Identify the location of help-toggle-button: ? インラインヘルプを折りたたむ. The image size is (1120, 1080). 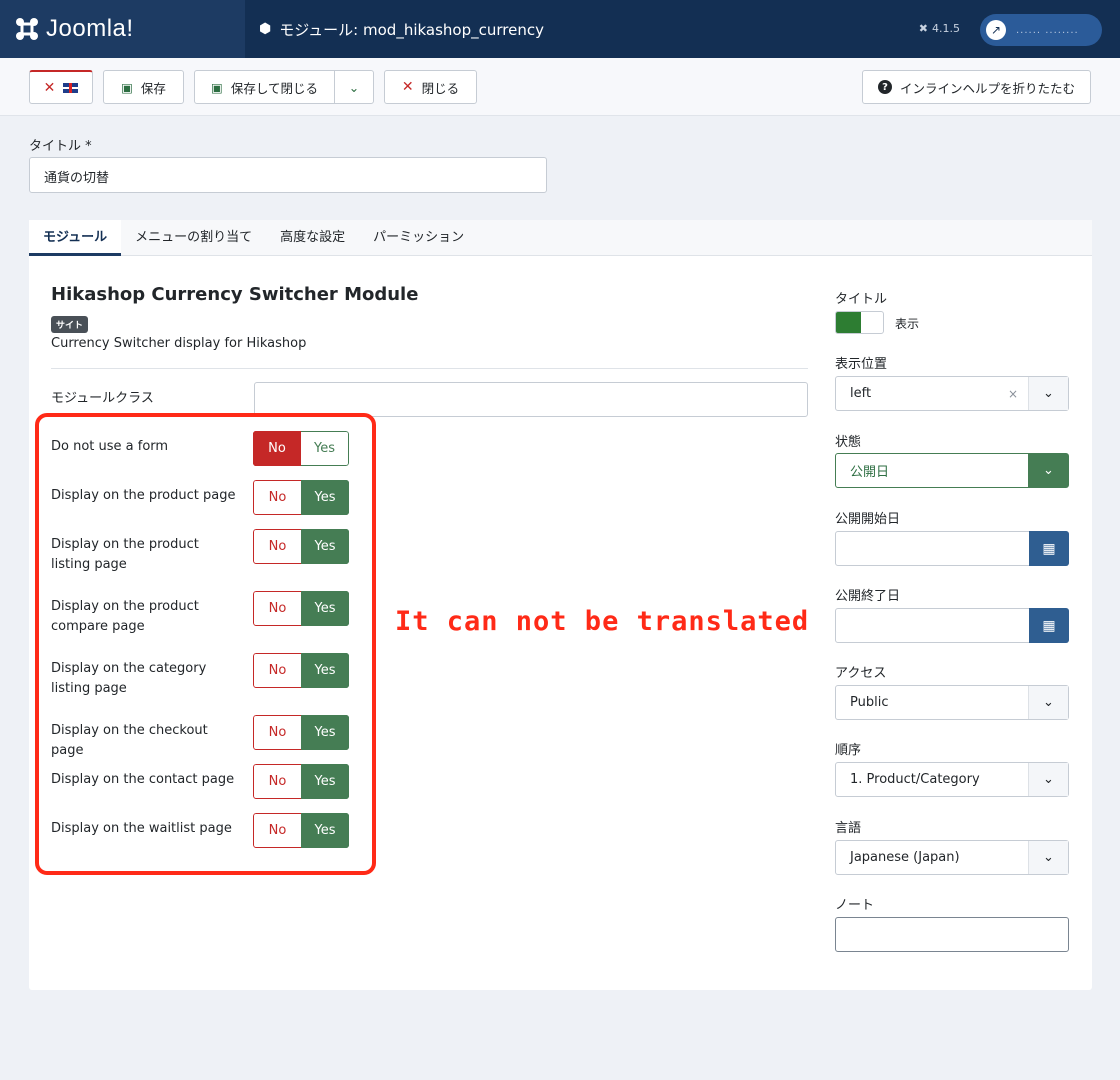
(976, 87).